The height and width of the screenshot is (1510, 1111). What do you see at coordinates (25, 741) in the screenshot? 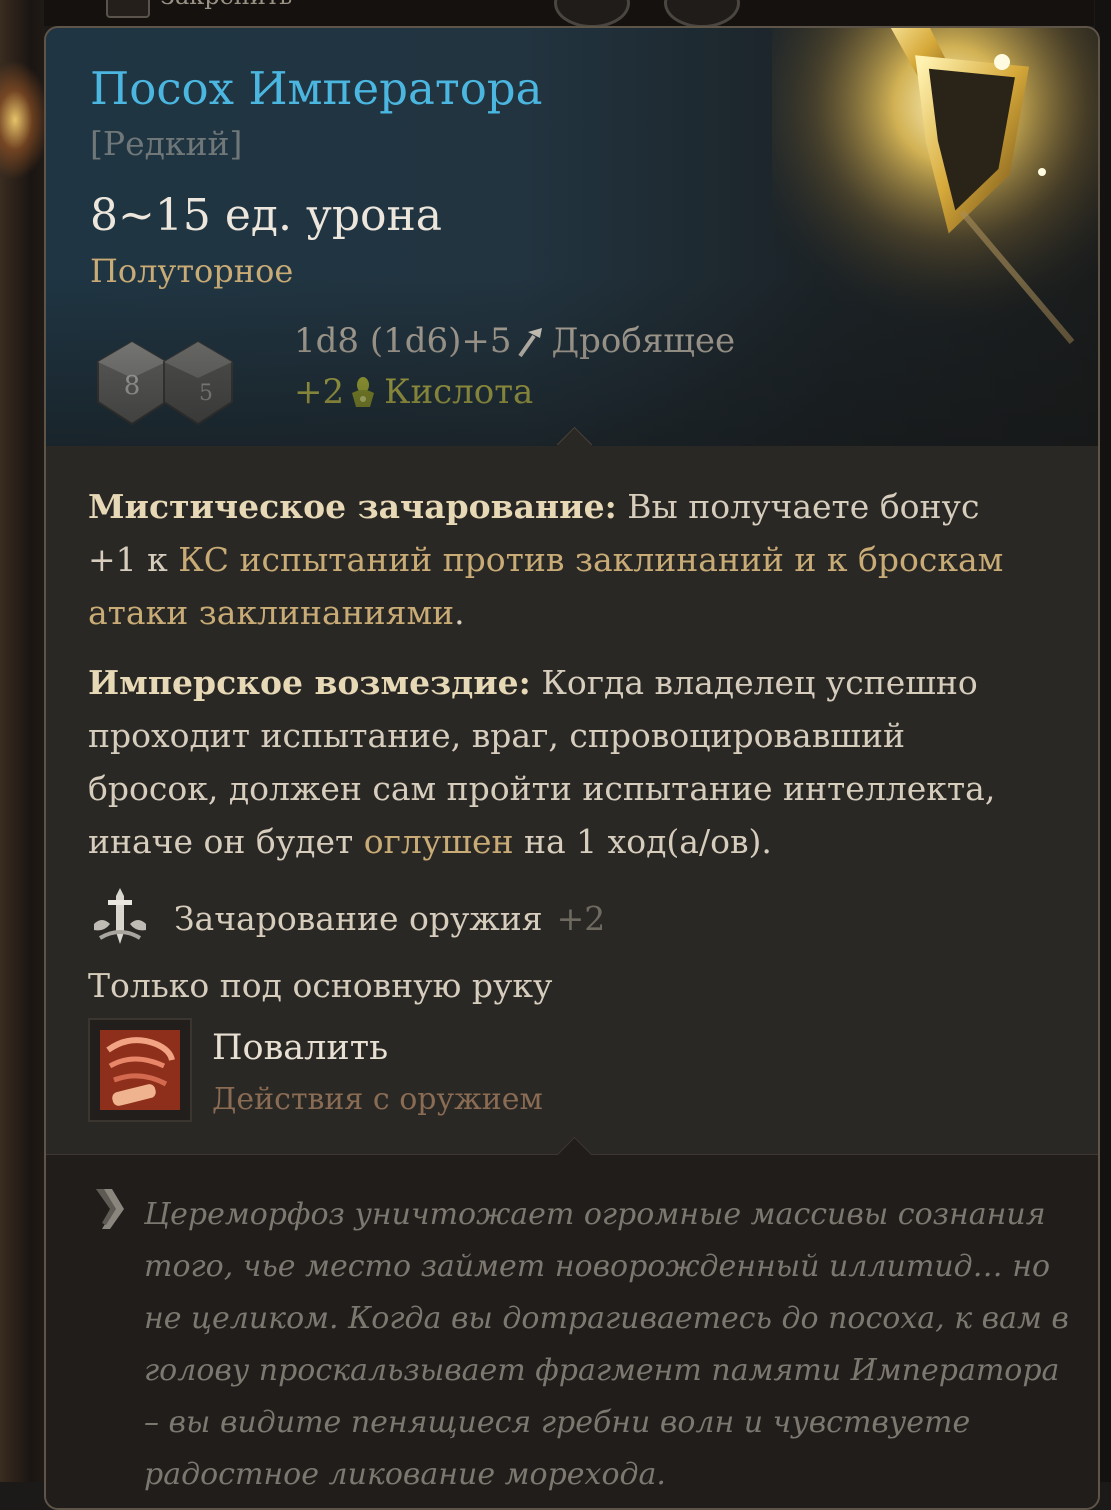
I see `background-left-edge` at bounding box center [25, 741].